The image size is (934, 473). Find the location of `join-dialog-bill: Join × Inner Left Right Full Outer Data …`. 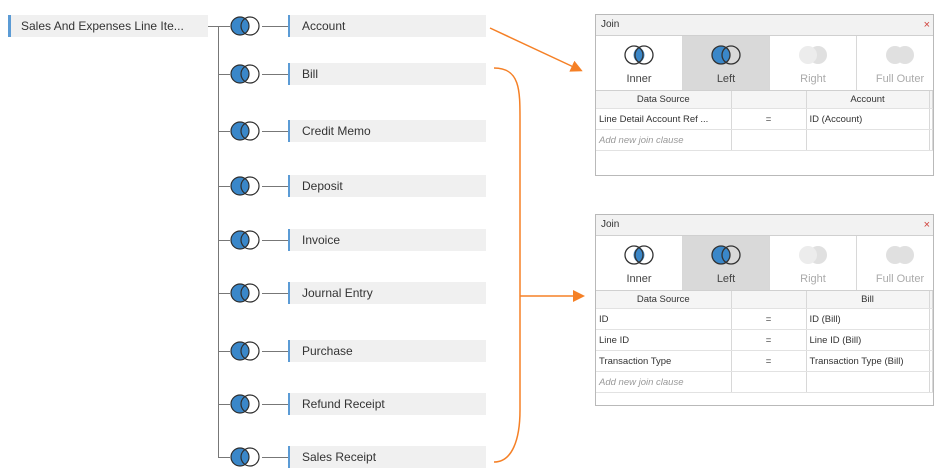

join-dialog-bill: Join × Inner Left Right Full Outer Data … is located at coordinates (764, 310).